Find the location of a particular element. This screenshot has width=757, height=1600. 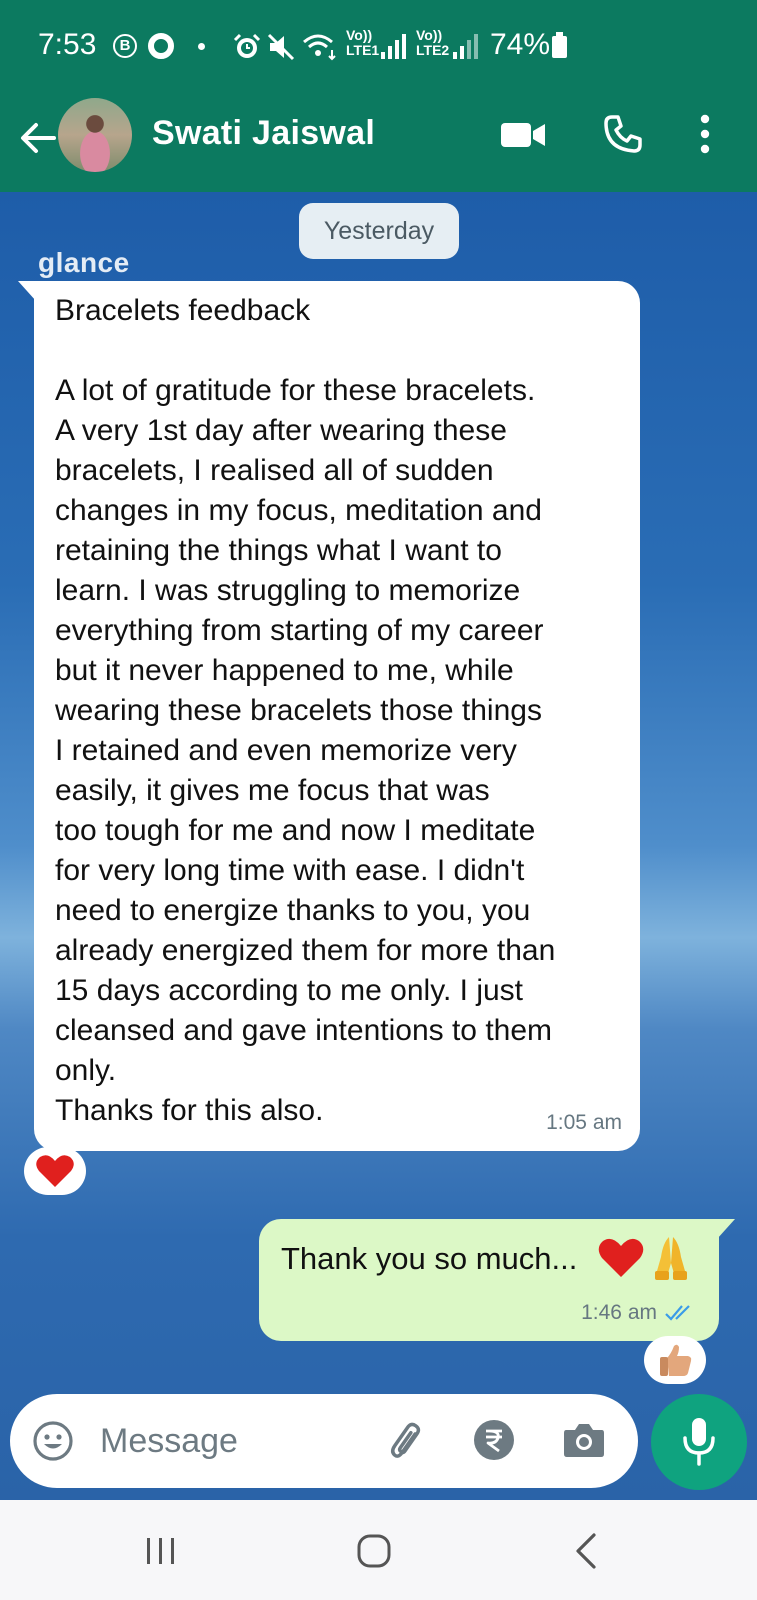

contact-avatar is located at coordinates (95, 135).